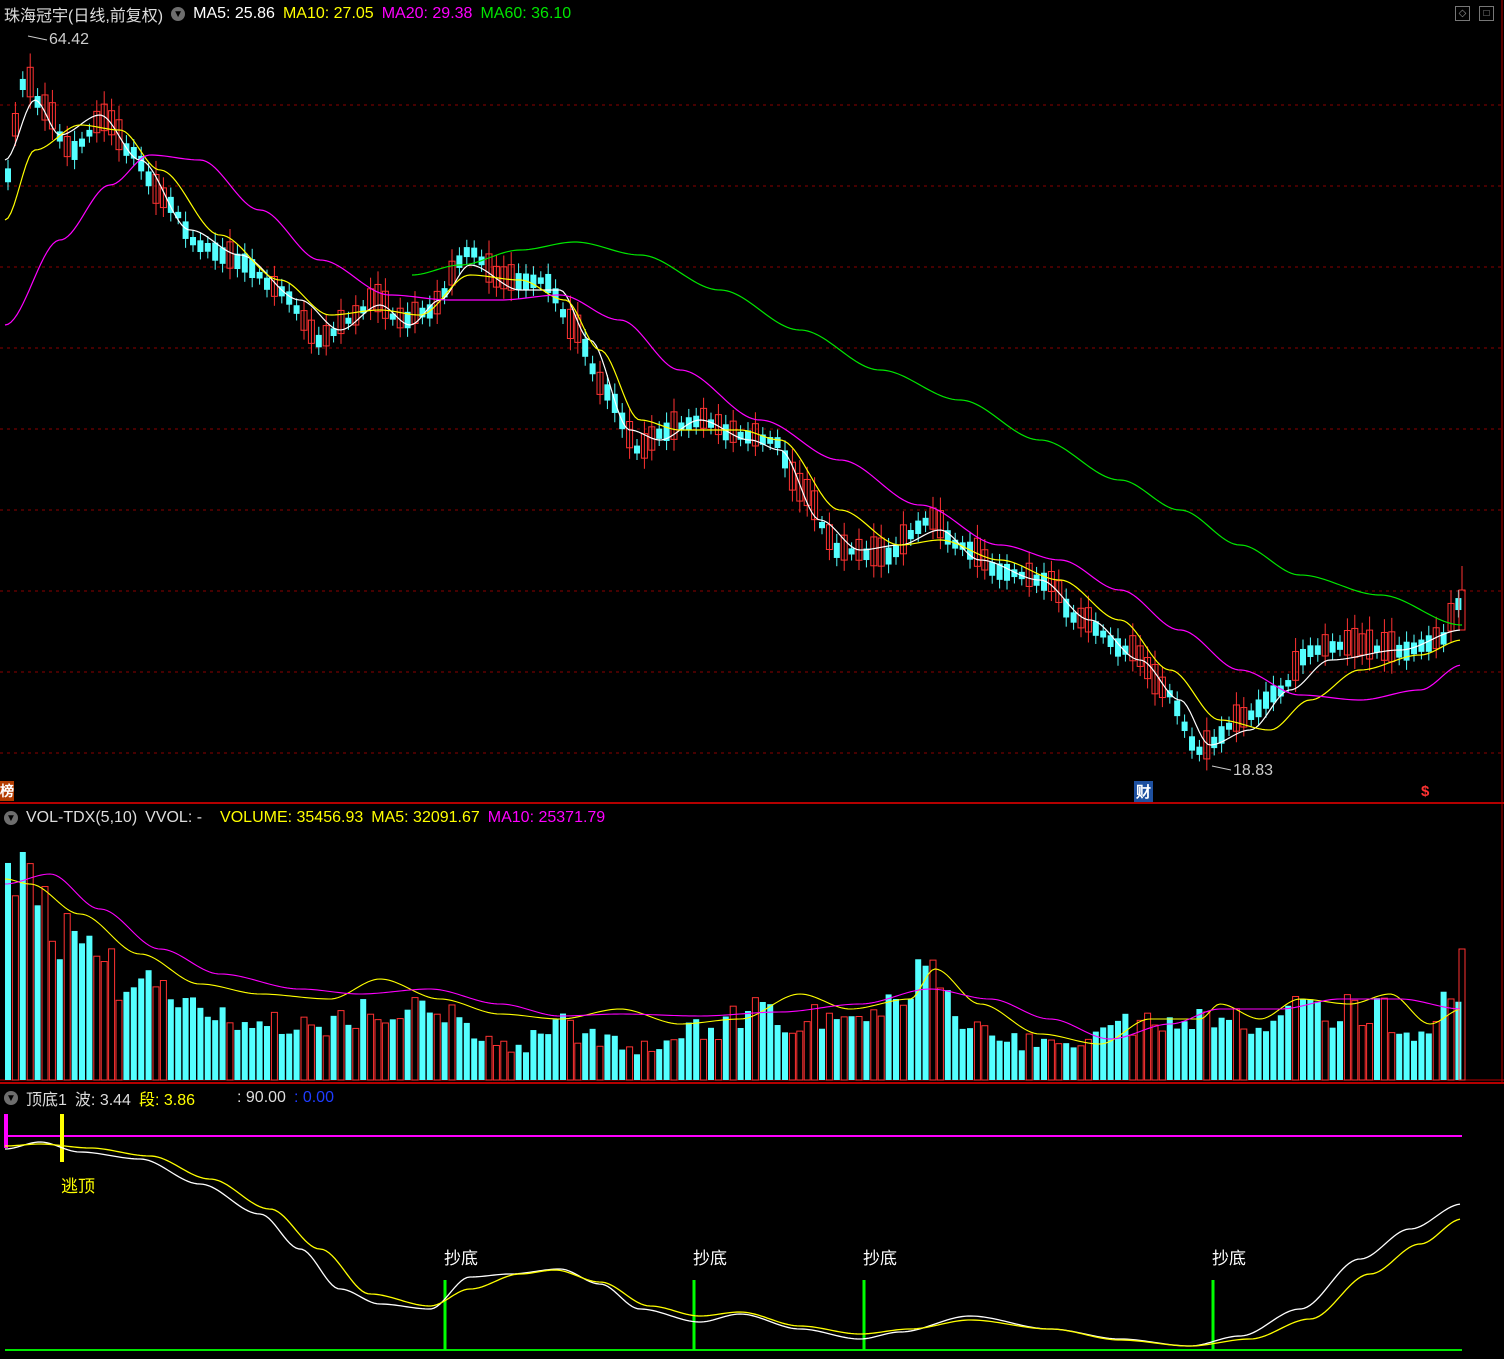 This screenshot has width=1504, height=1359. Describe the element at coordinates (84, 16) in the screenshot. I see `stock-title: 珠海冠宇(日线,前复权)` at that location.